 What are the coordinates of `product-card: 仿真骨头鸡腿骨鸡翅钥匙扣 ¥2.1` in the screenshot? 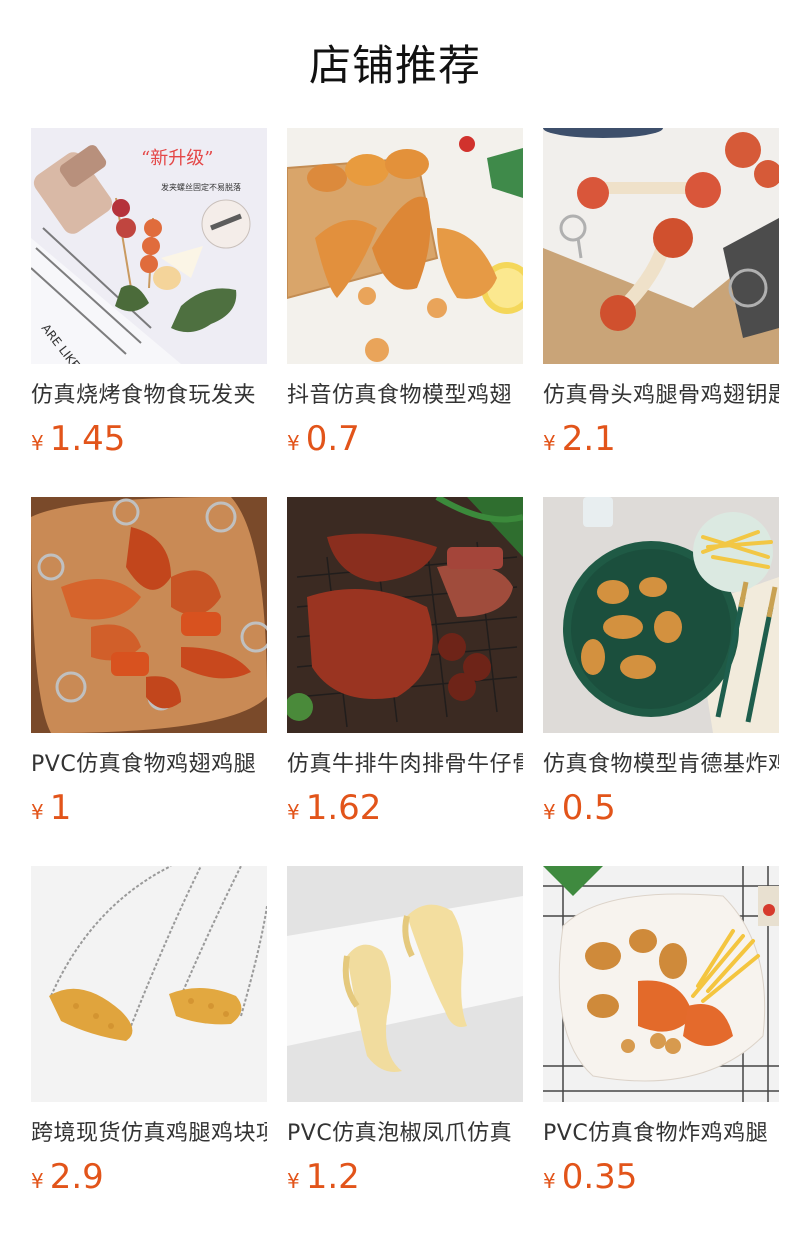 It's located at (661, 295).